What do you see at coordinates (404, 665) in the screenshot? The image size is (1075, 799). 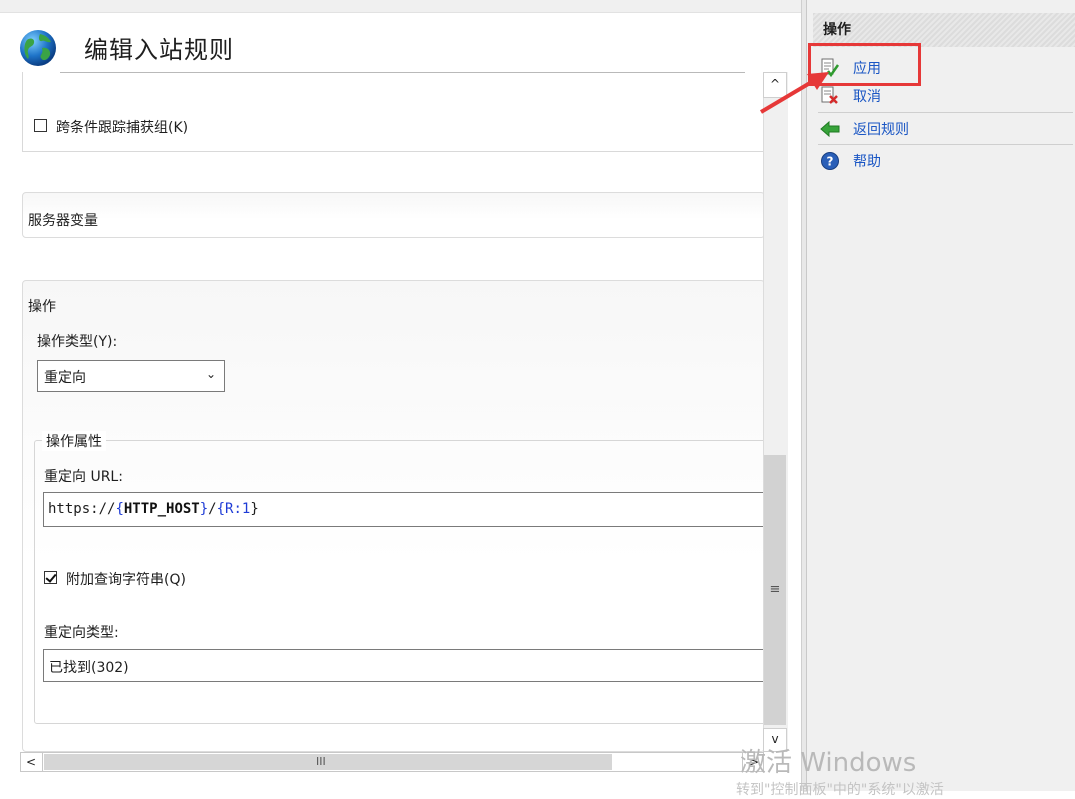 I see `redirect-type-select: 已找到(302)` at bounding box center [404, 665].